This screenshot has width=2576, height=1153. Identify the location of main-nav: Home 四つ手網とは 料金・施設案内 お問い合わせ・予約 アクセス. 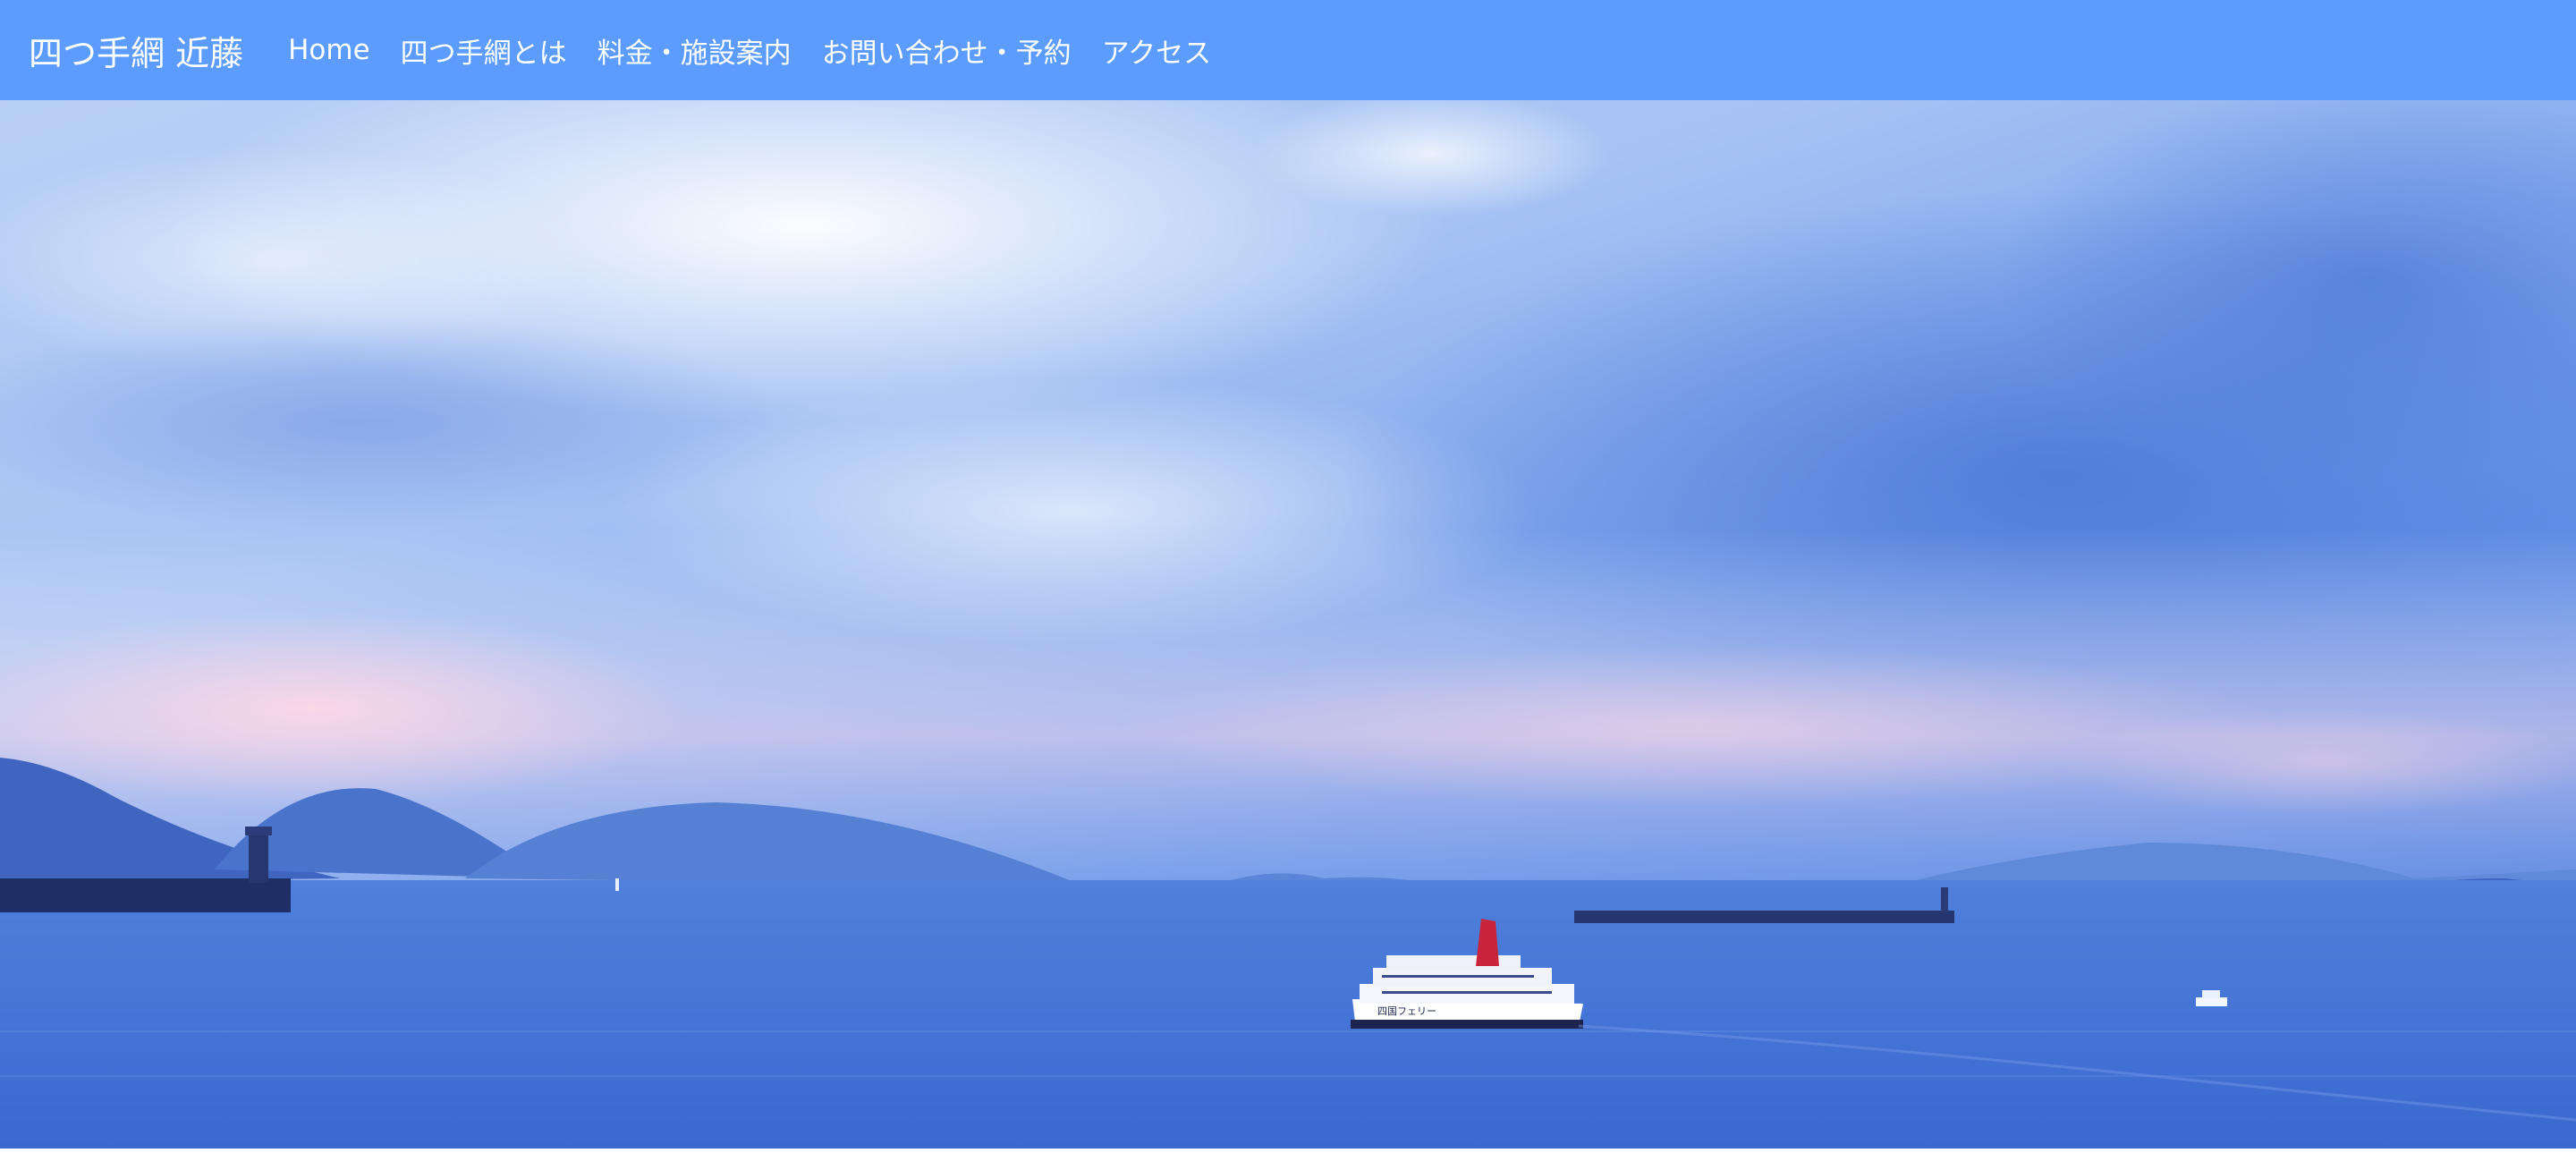
(749, 51).